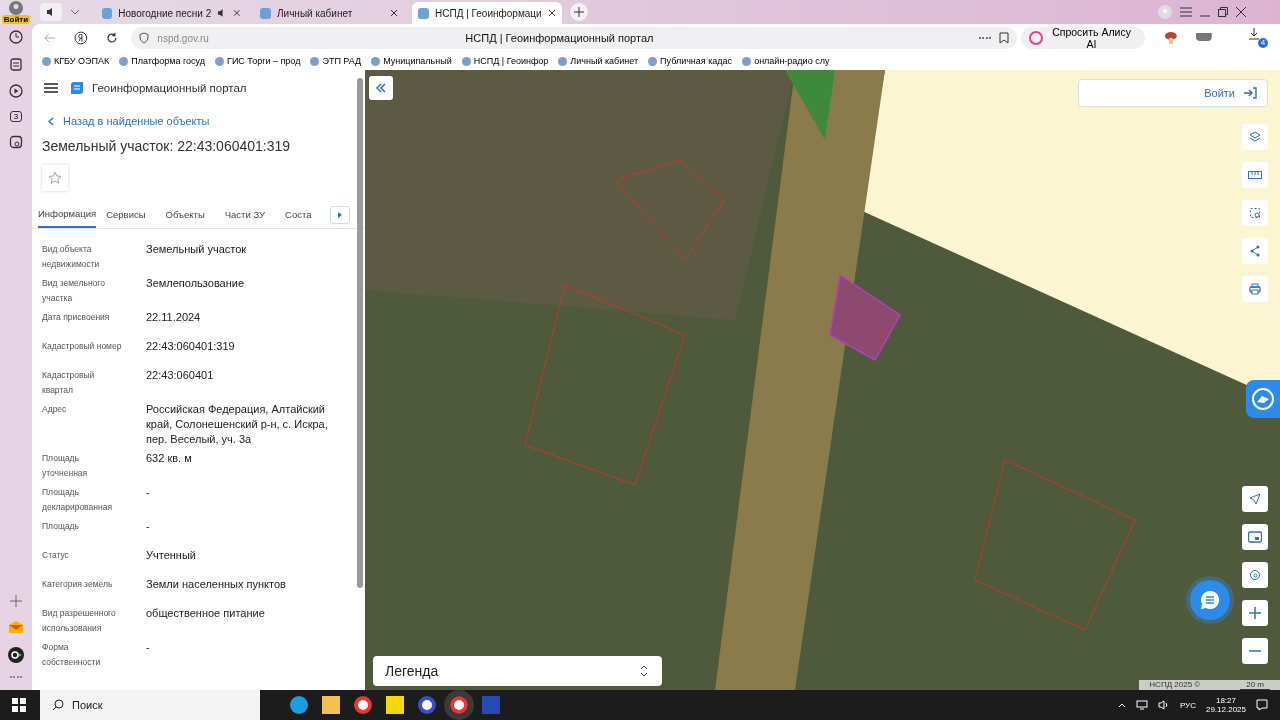 The width and height of the screenshot is (1280, 720). I want to click on login-button: Войти, so click(1173, 93).